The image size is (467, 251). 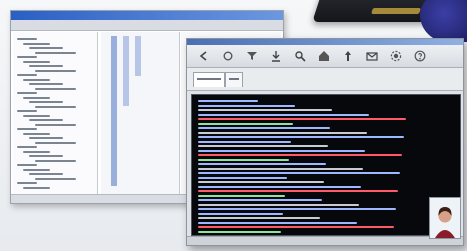 What do you see at coordinates (147, 25) in the screenshot?
I see `back-window-toolbar` at bounding box center [147, 25].